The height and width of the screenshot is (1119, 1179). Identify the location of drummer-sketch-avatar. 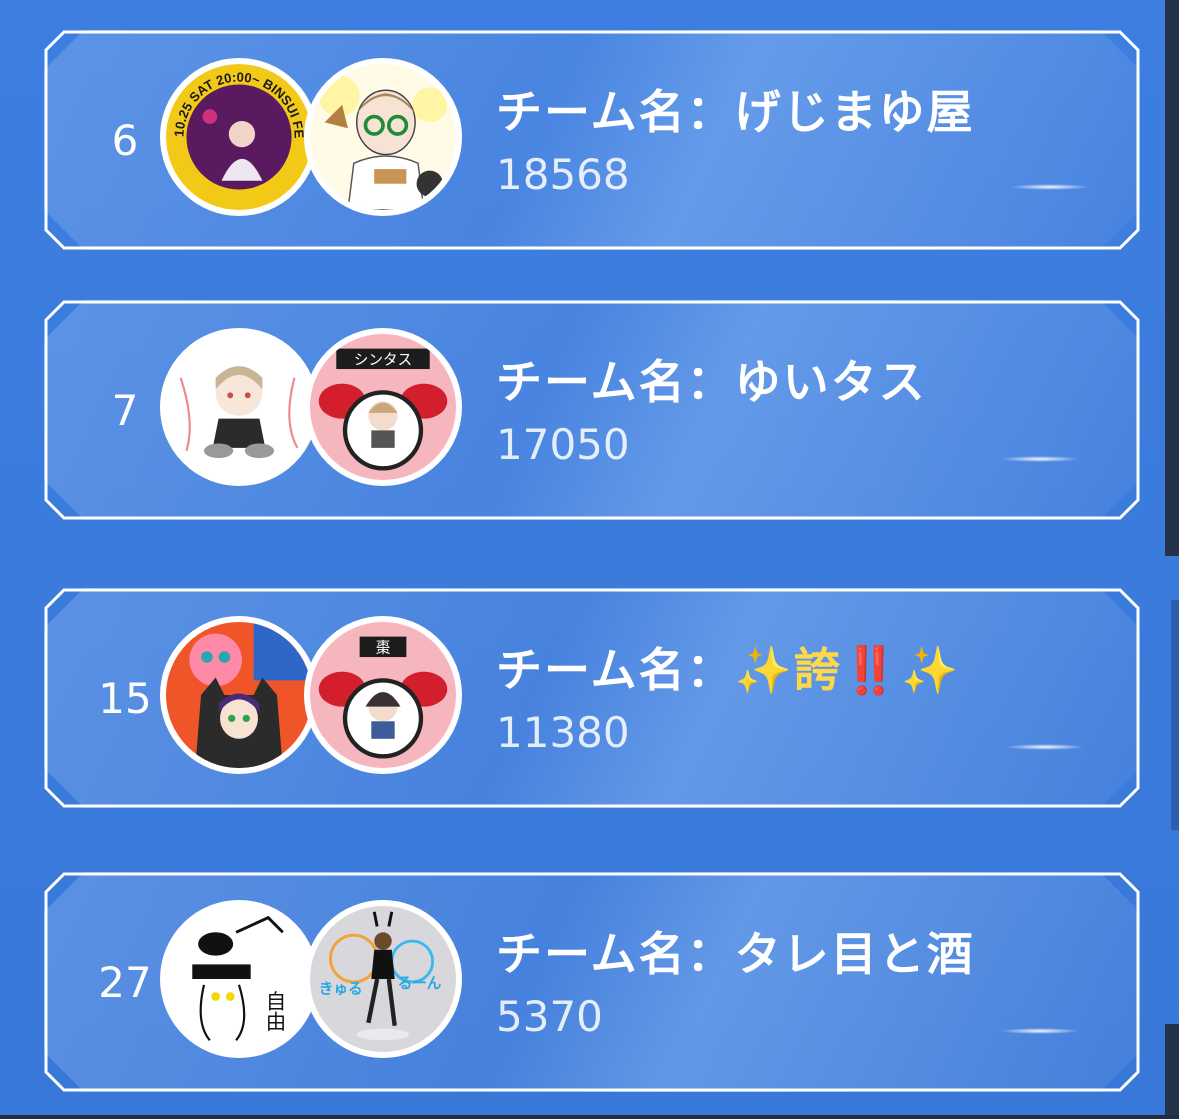
(239, 407).